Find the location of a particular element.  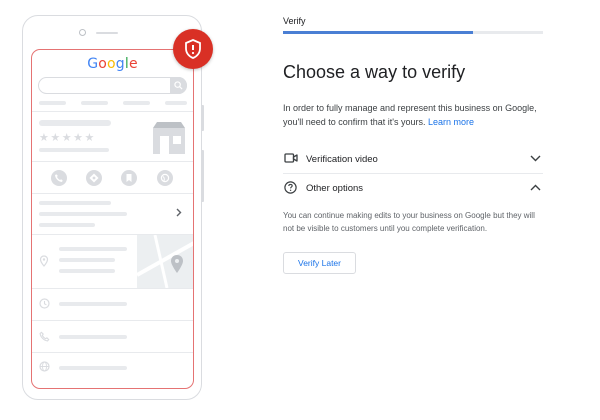

phone-camera is located at coordinates (82, 32).